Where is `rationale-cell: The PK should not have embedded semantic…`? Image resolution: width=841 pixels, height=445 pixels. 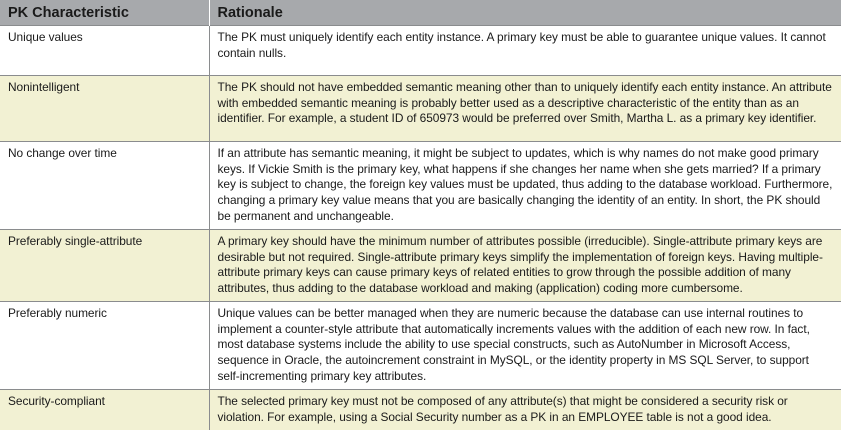 rationale-cell: The PK should not have embedded semantic… is located at coordinates (525, 108).